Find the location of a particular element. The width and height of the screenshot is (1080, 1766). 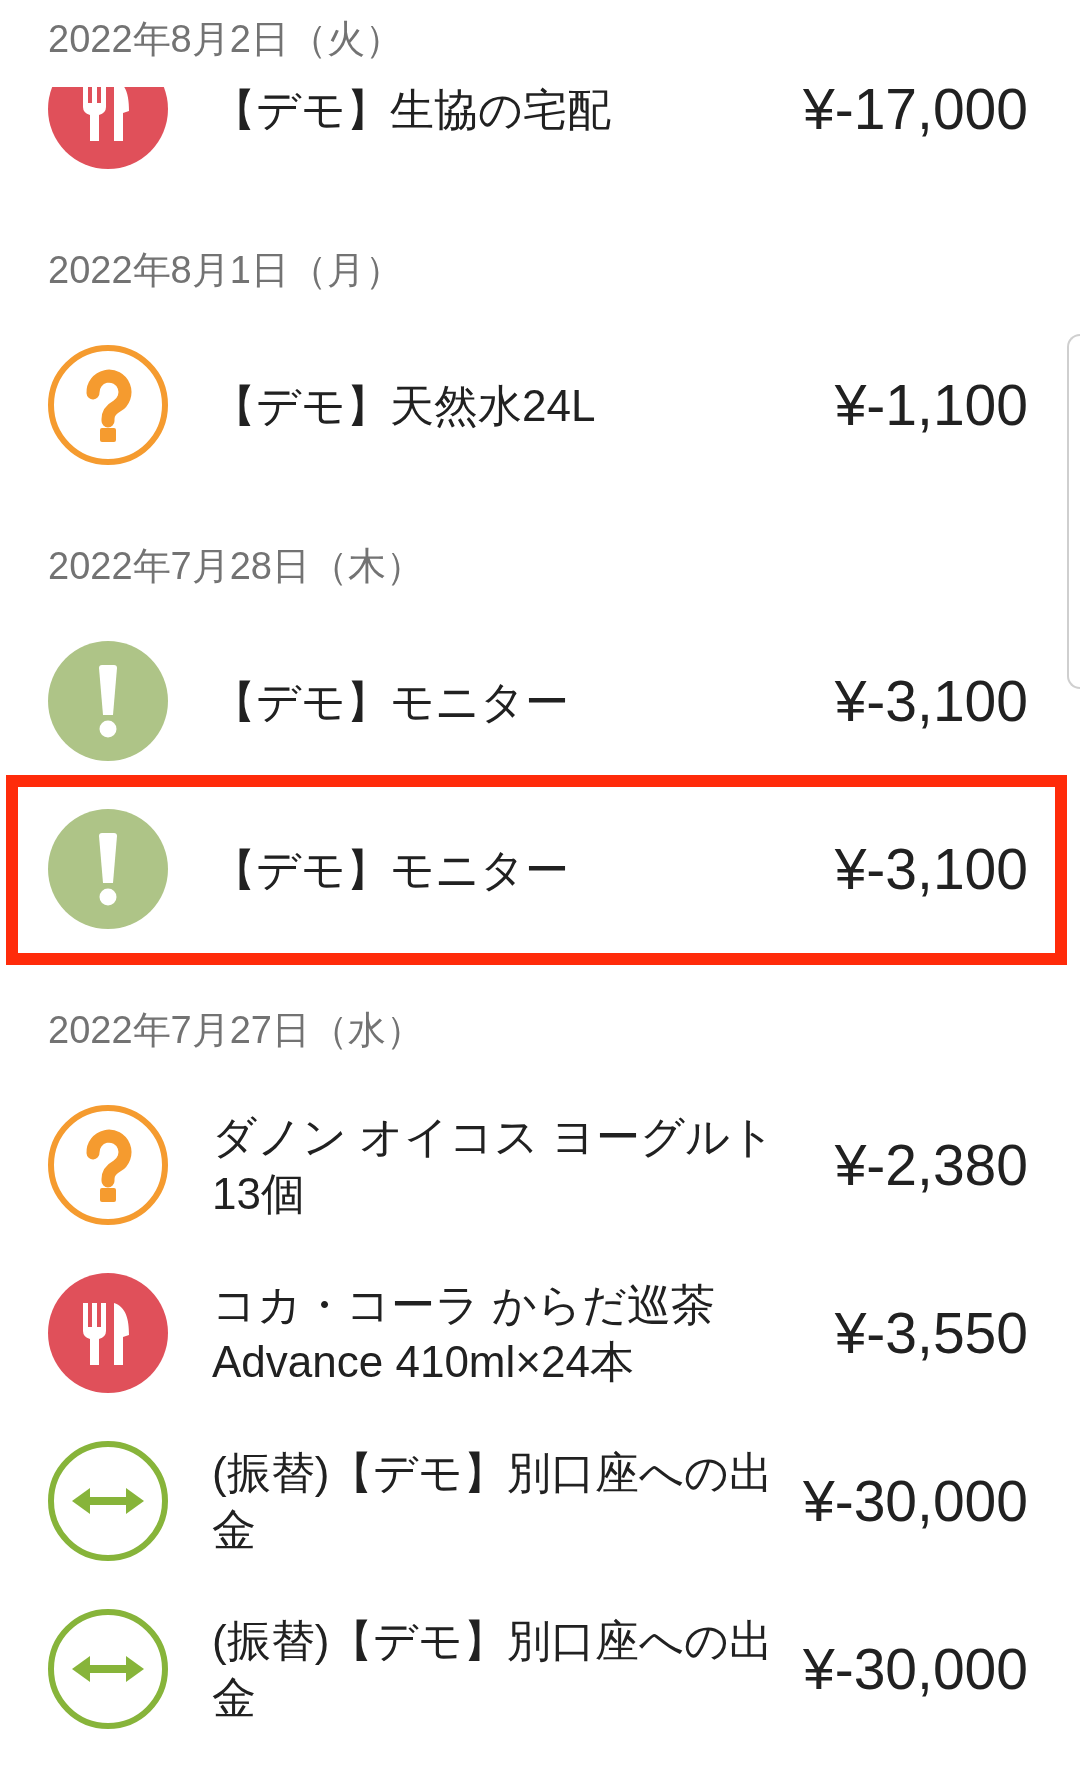

transaction-name: 【デモ】天然水24L is located at coordinates (404, 405).